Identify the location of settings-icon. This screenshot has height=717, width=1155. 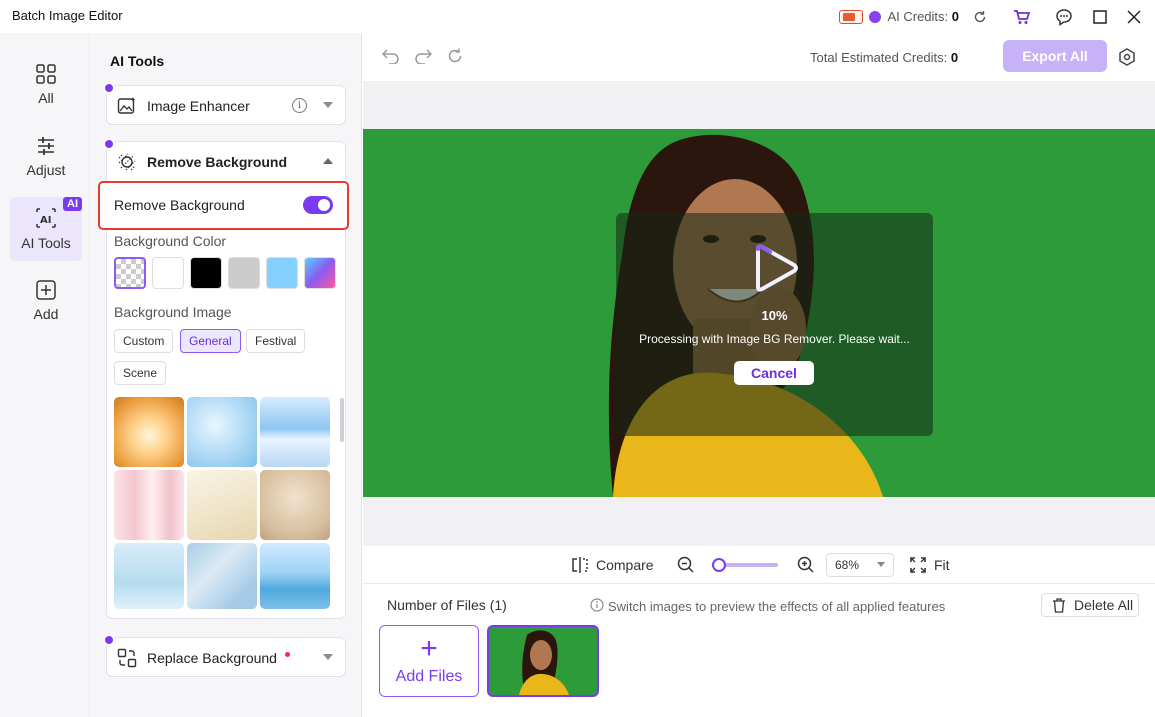
(1127, 58).